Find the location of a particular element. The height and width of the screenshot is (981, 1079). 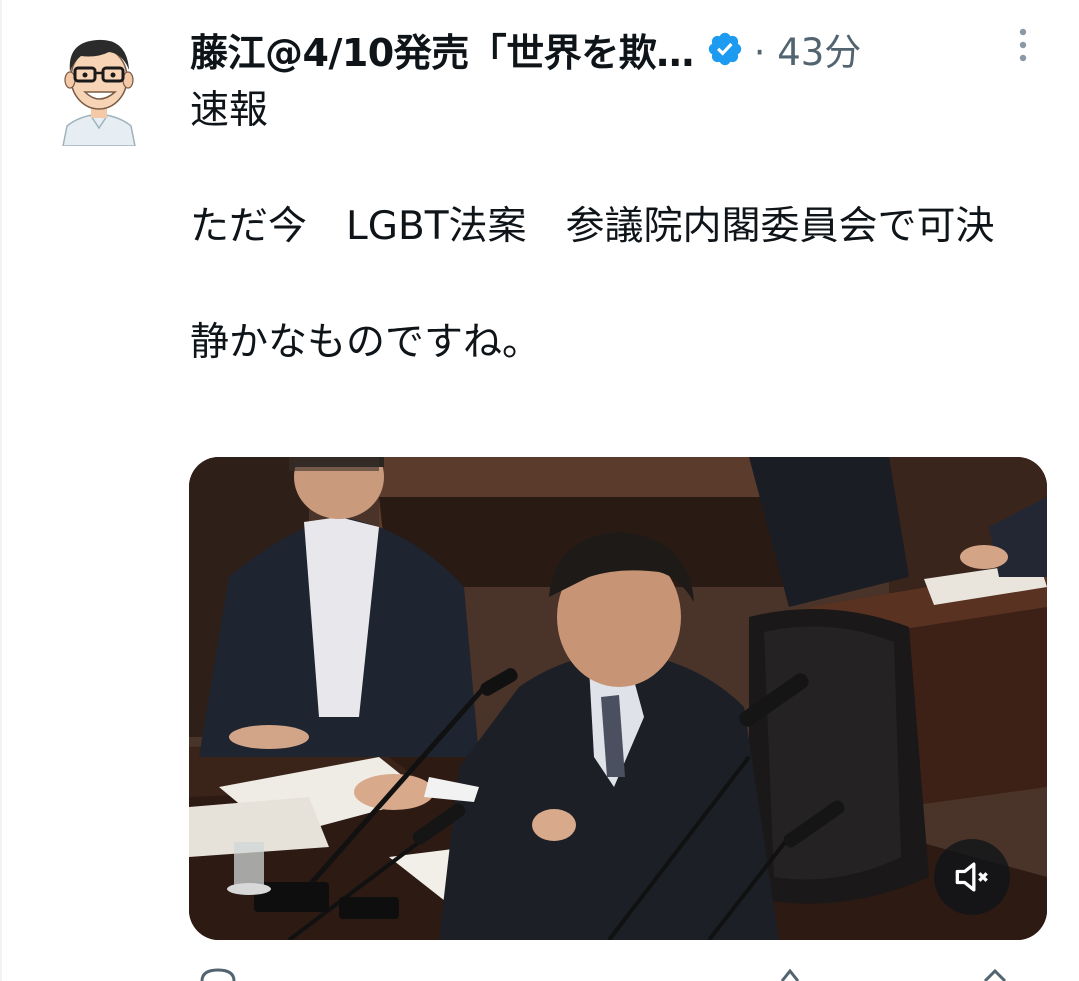

reply-icon is located at coordinates (218, 974).